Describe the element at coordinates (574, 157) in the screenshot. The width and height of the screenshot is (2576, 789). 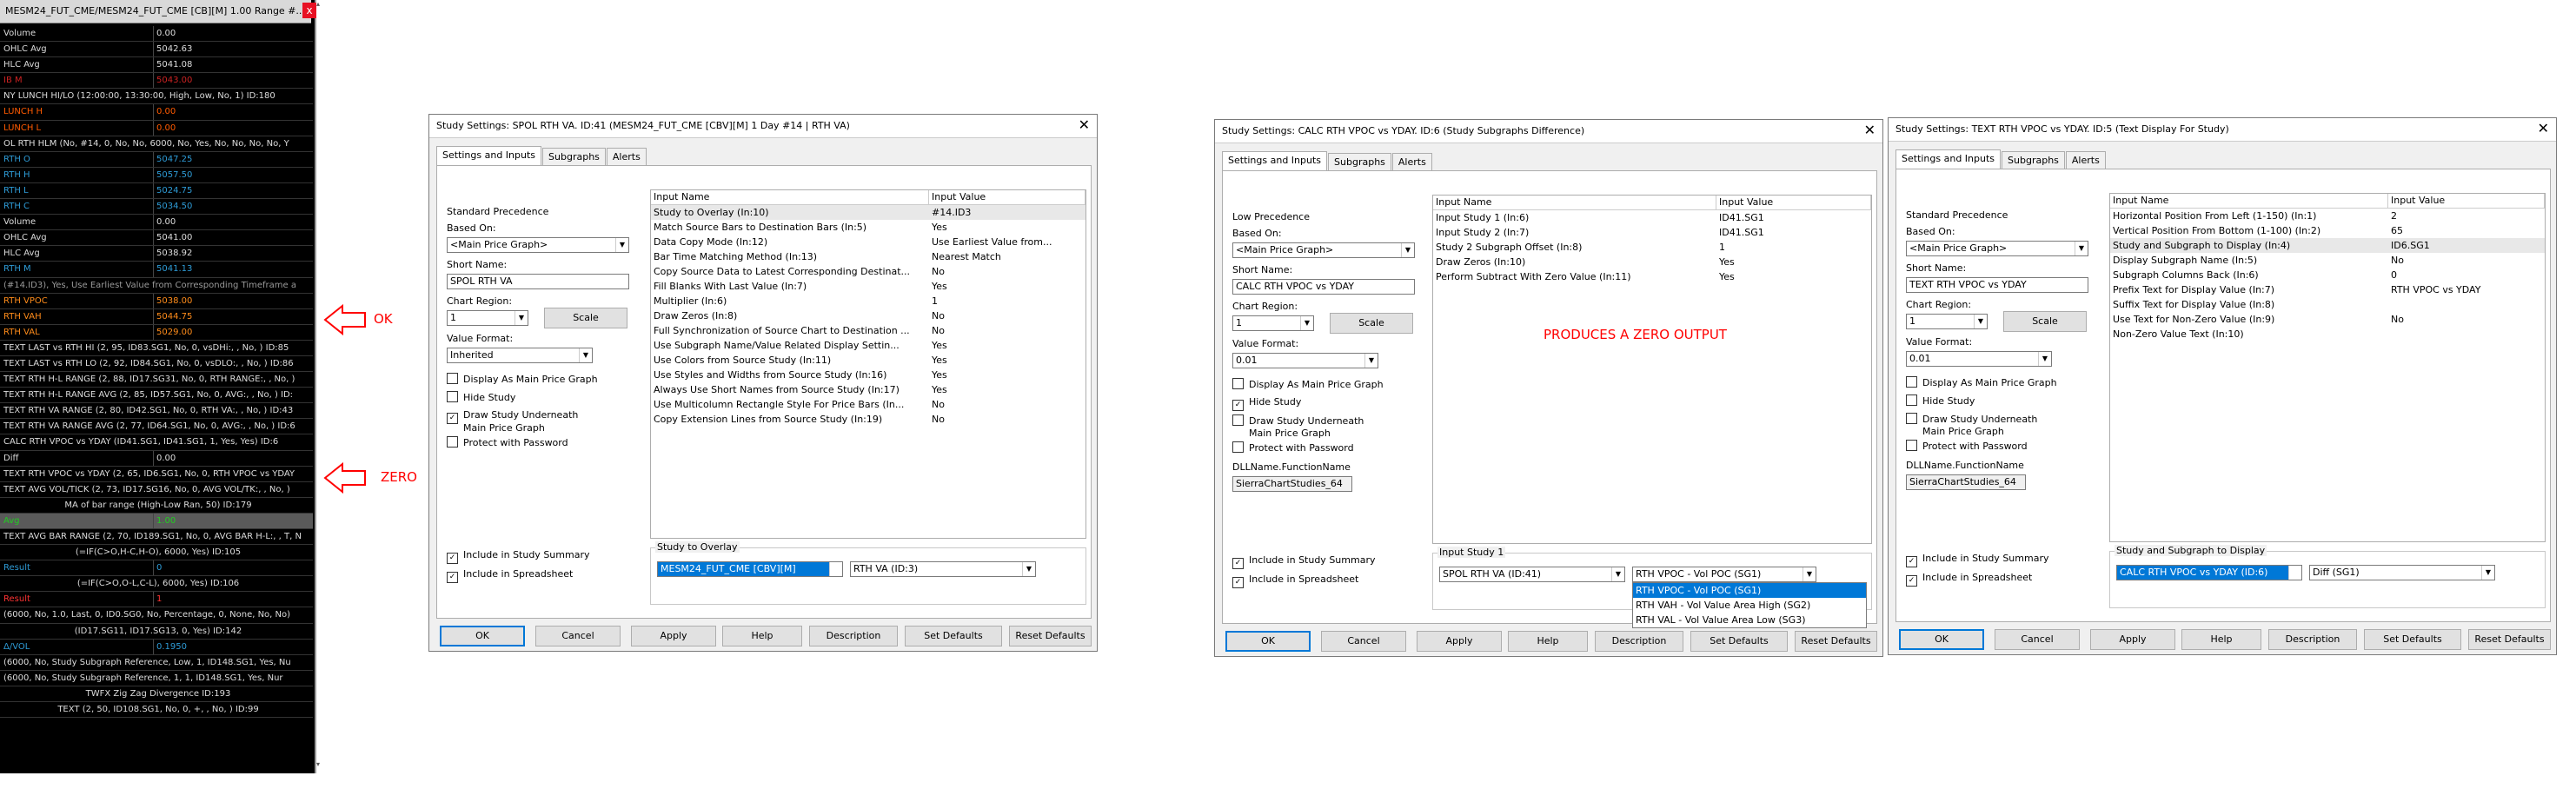
I see `tab-subgraphs: Subgraphs` at that location.